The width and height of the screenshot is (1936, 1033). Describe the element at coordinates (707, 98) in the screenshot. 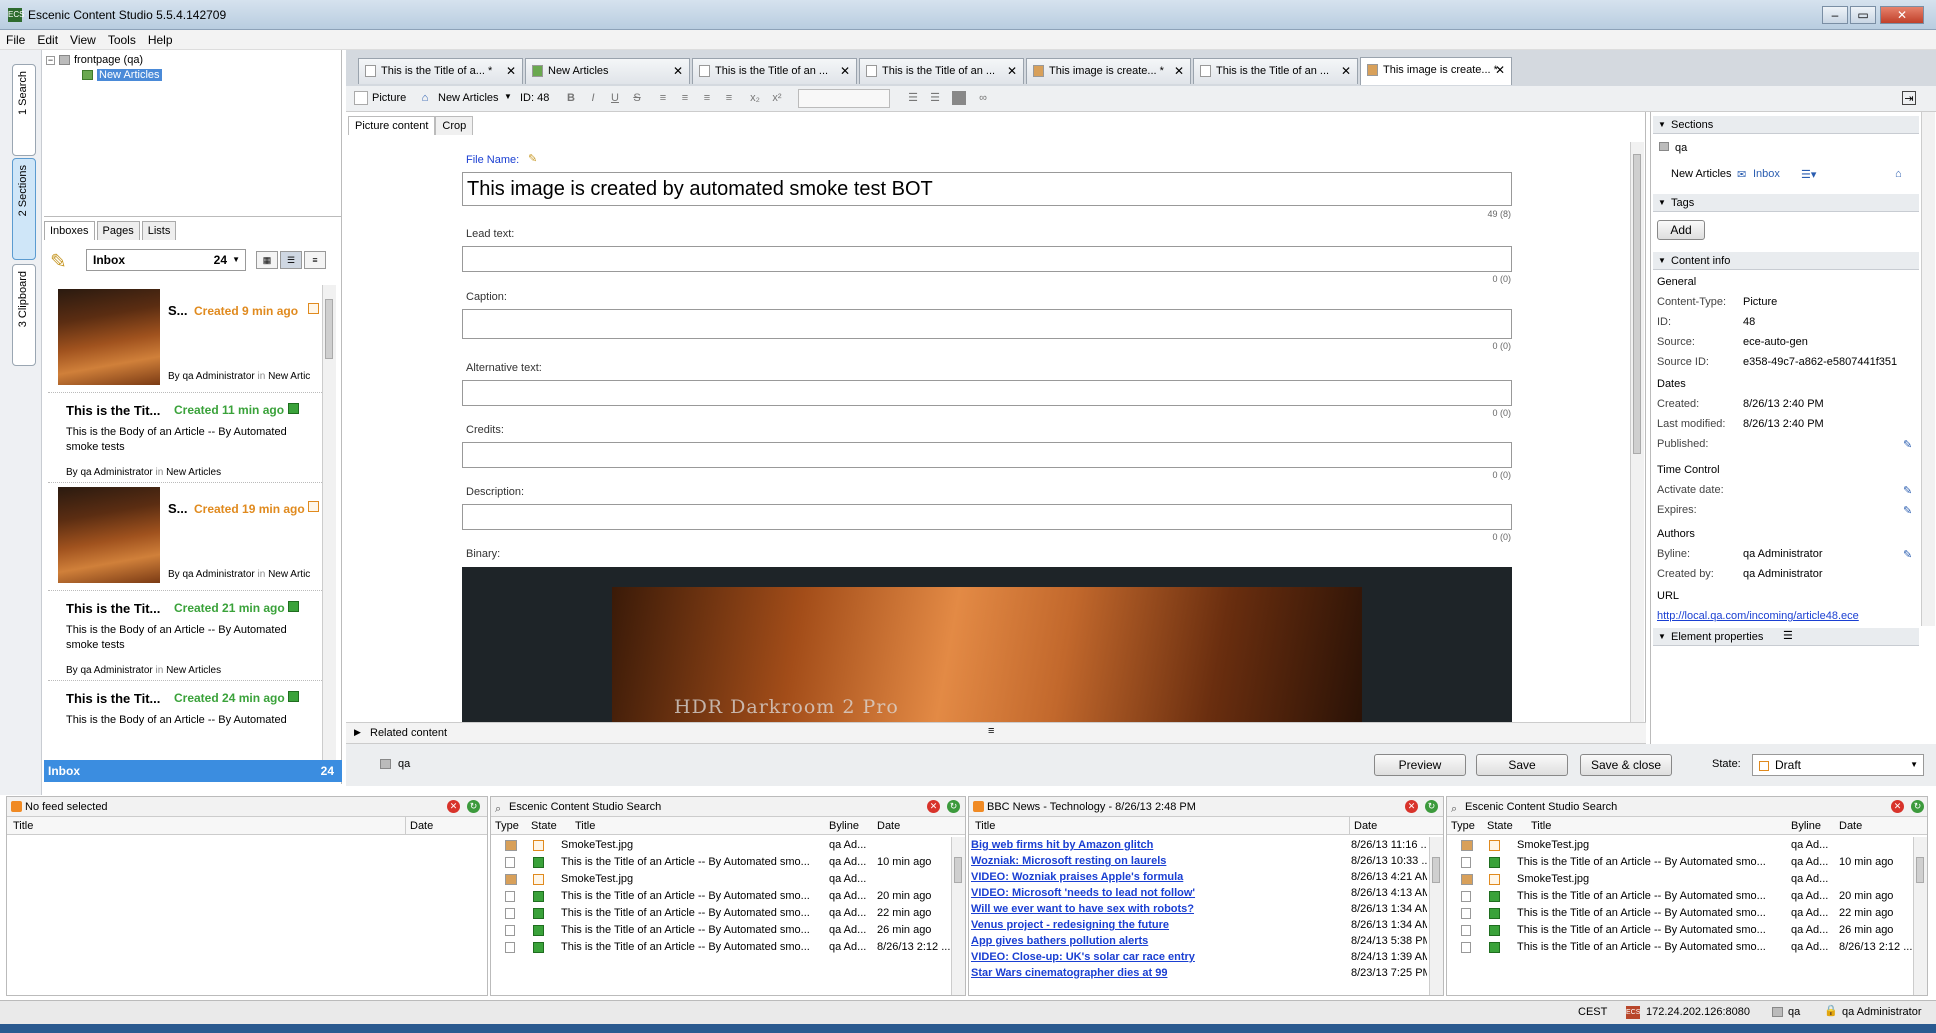

I see `align-right-icon: ≡` at that location.